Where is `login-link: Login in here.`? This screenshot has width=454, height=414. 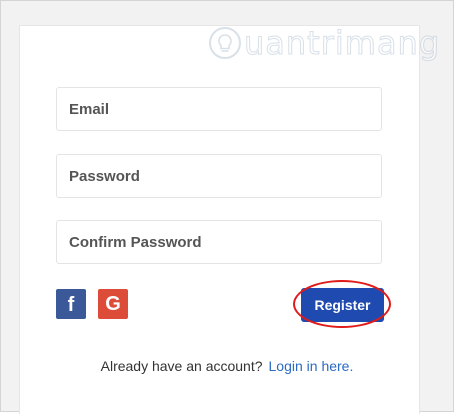 login-link: Login in here. is located at coordinates (311, 366).